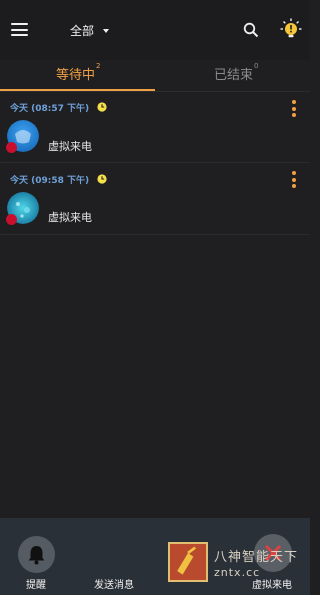 Image resolution: width=320 pixels, height=595 pixels. What do you see at coordinates (155, 76) in the screenshot?
I see `tab-bar: 等待中2 已结束0` at bounding box center [155, 76].